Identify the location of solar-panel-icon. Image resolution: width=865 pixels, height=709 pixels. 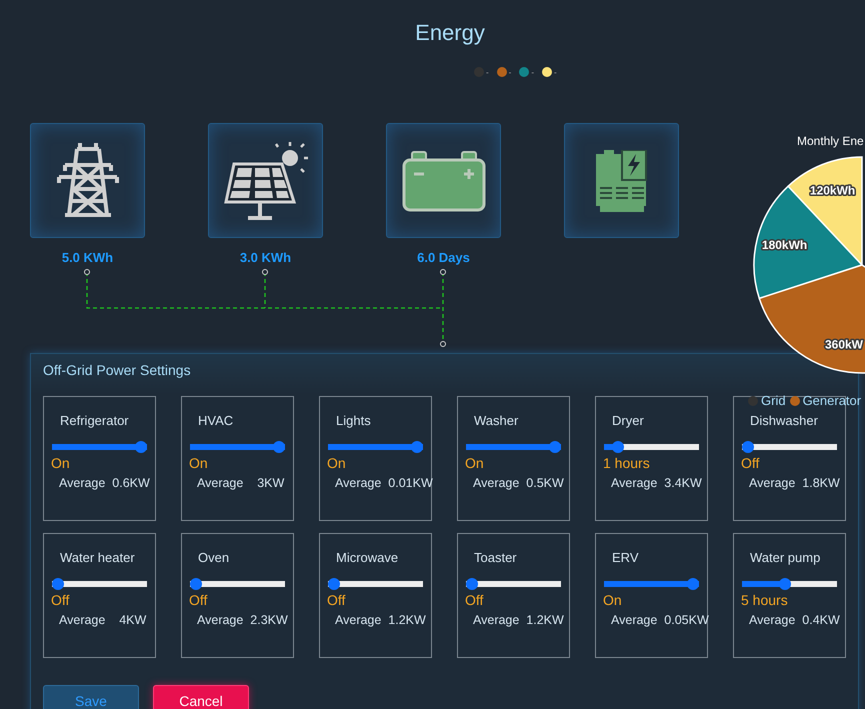
(266, 181).